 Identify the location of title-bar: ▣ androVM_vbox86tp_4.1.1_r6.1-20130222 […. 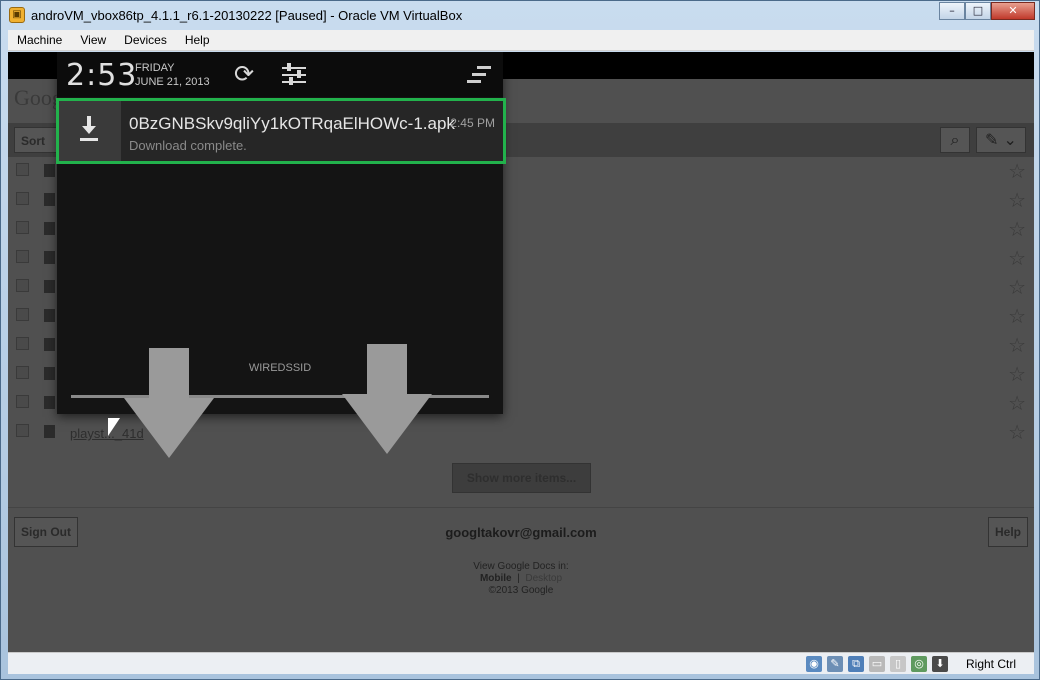
(520, 15).